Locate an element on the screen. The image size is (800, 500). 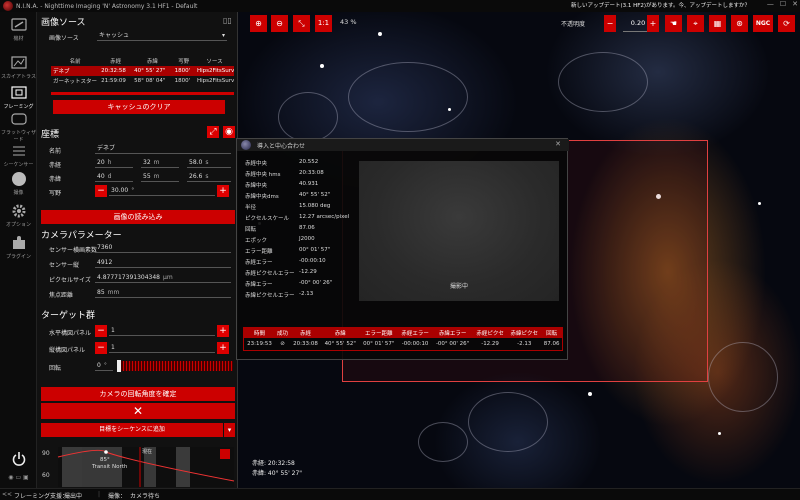
dialog-close-icon: ✕ is located at coordinates (558, 144).